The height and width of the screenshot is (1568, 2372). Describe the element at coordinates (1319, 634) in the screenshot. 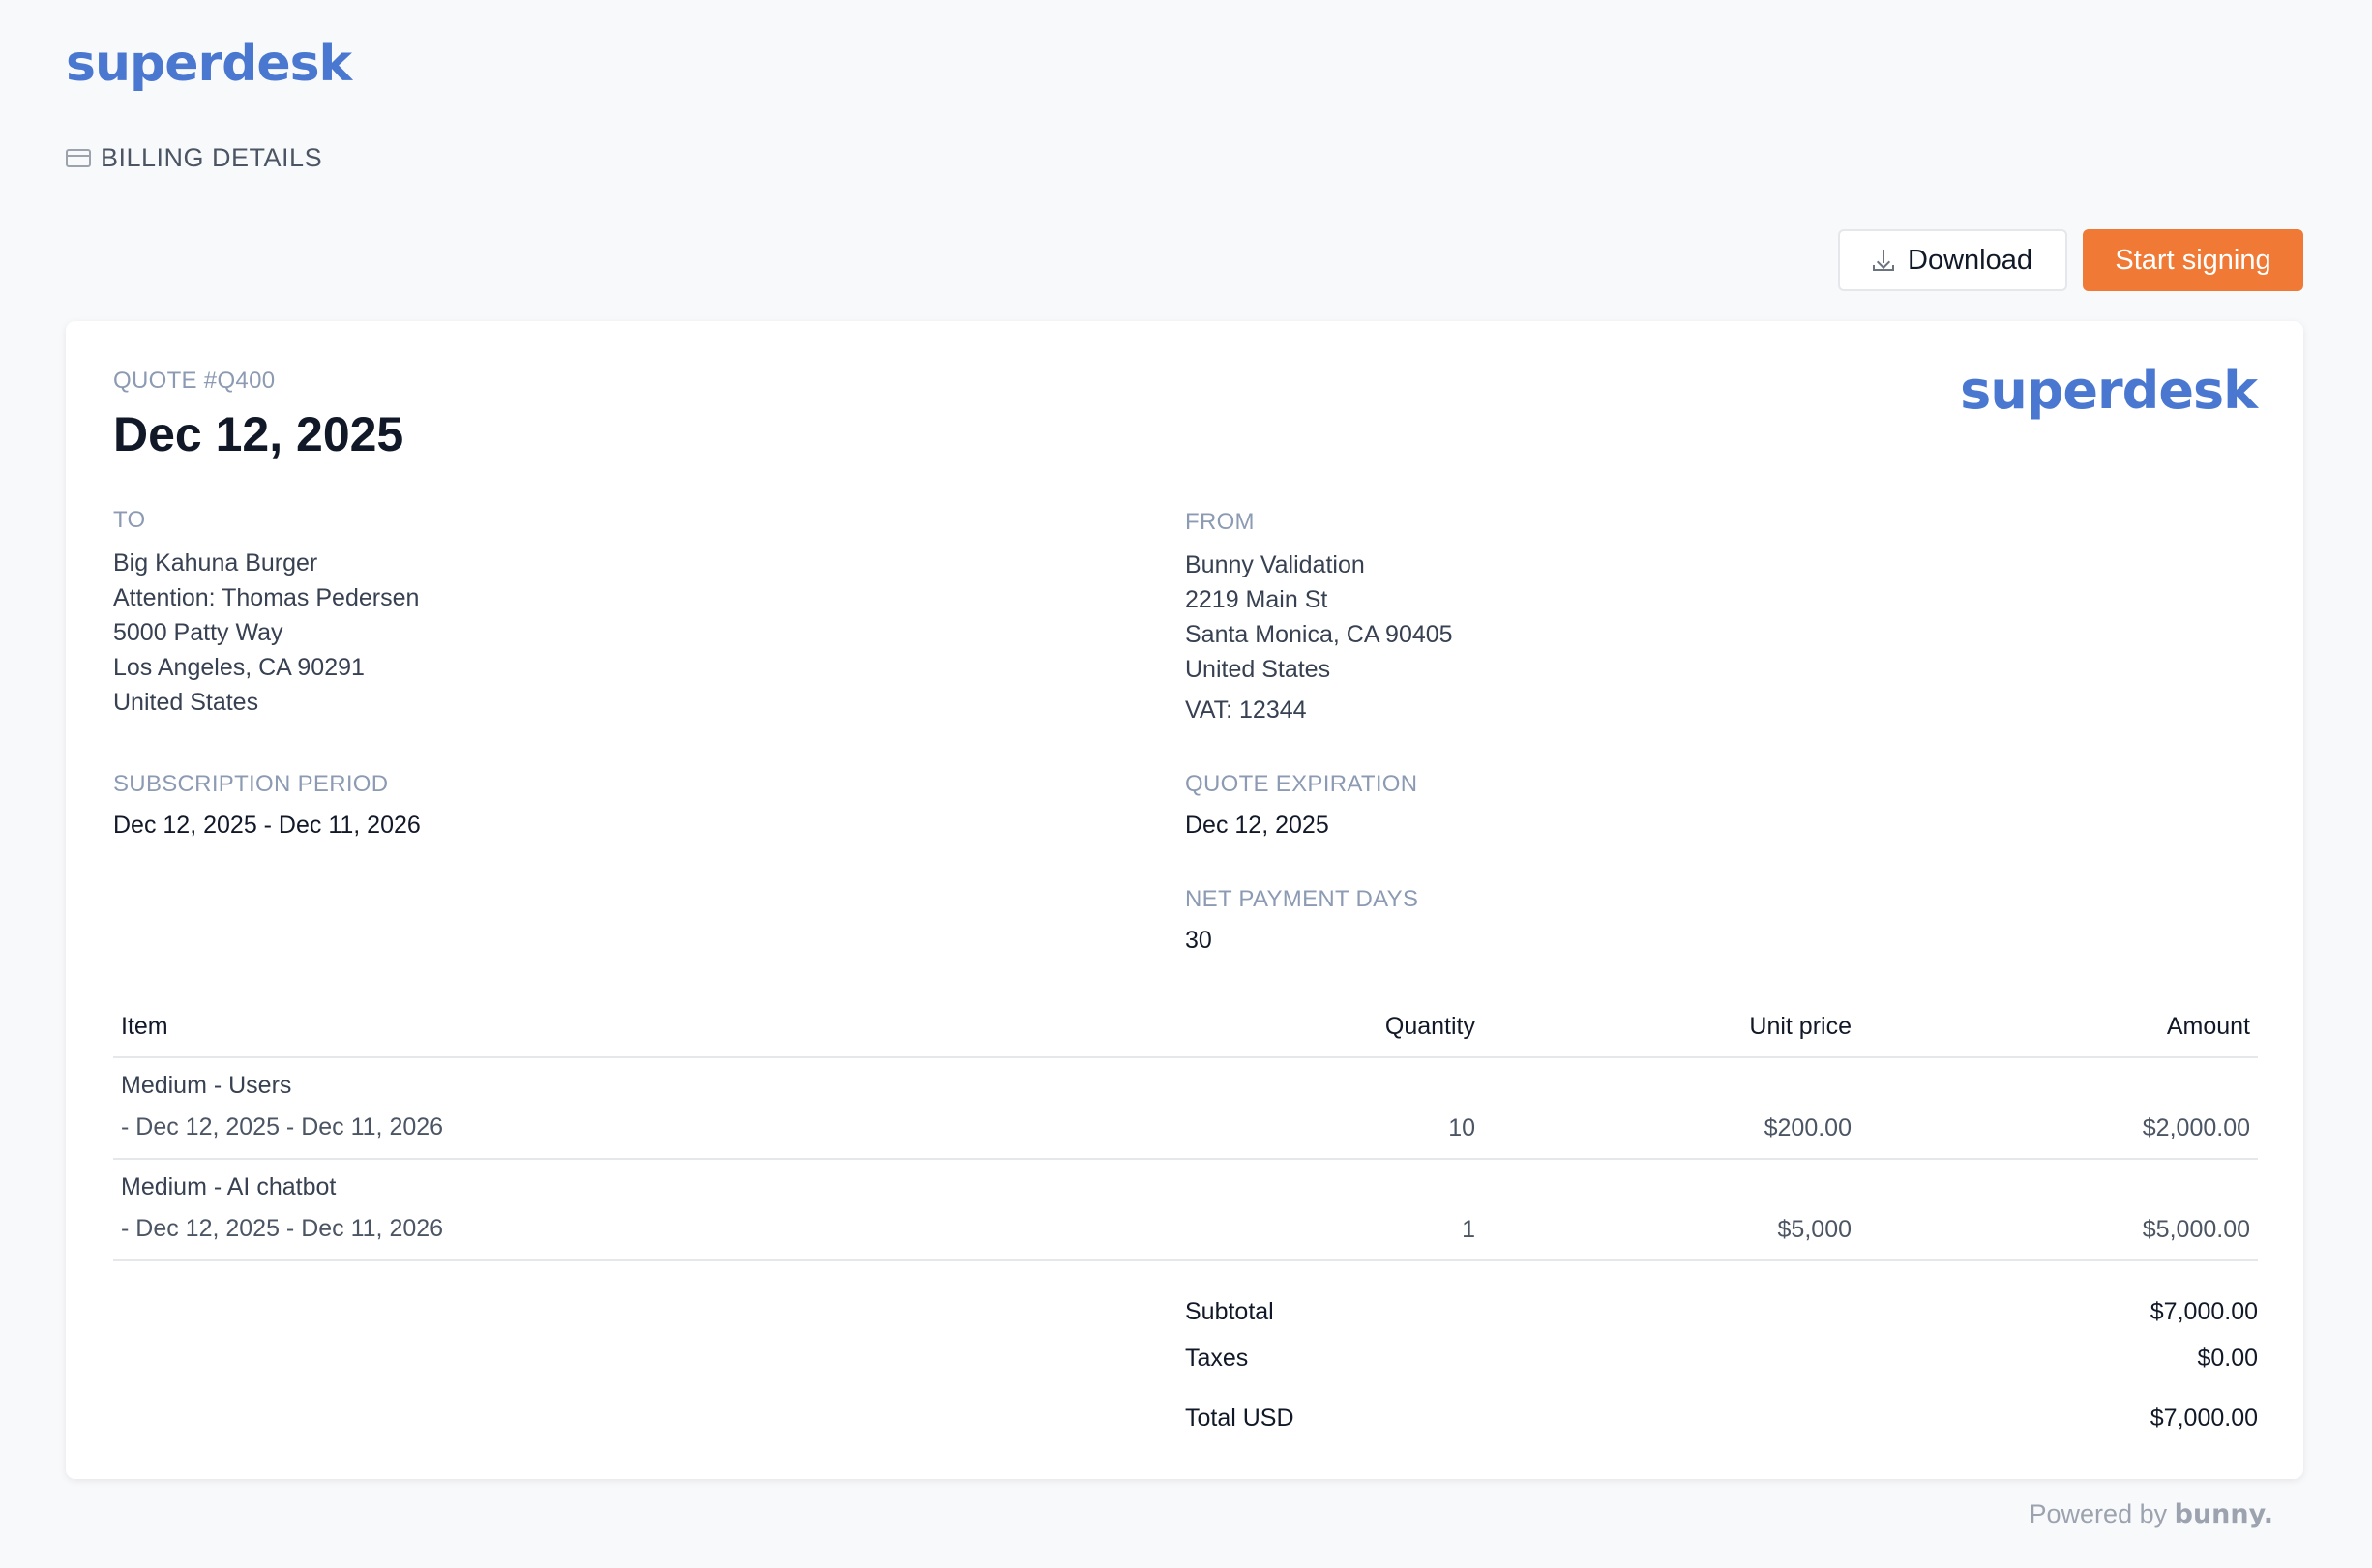

I see `from-line: Santa Monica, CA 90405` at that location.